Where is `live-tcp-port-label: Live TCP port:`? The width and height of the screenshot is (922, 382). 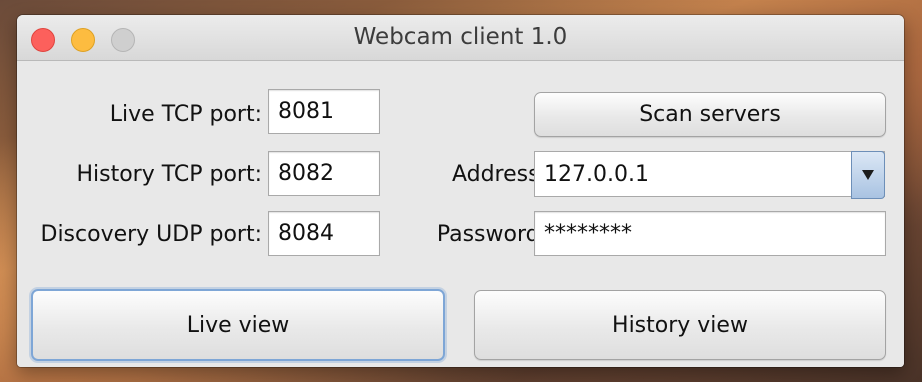
live-tcp-port-label: Live TCP port: is located at coordinates (185, 114).